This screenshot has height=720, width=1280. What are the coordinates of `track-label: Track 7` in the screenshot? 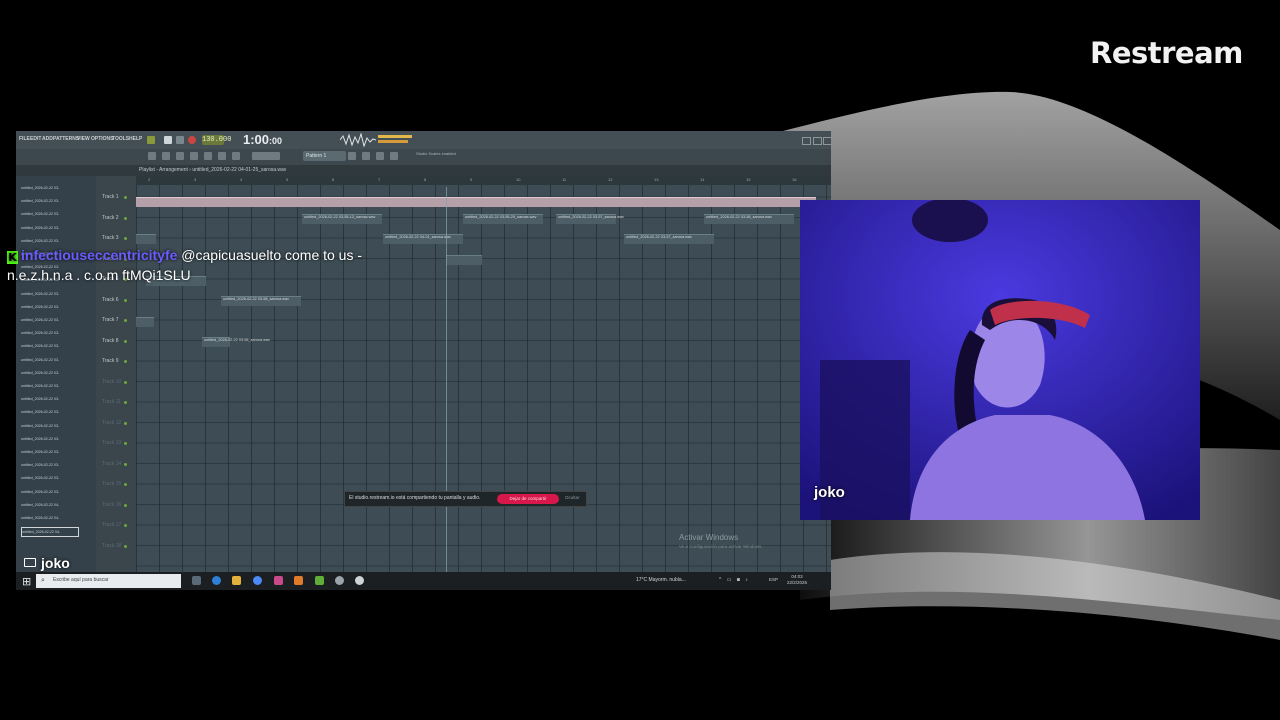 It's located at (110, 320).